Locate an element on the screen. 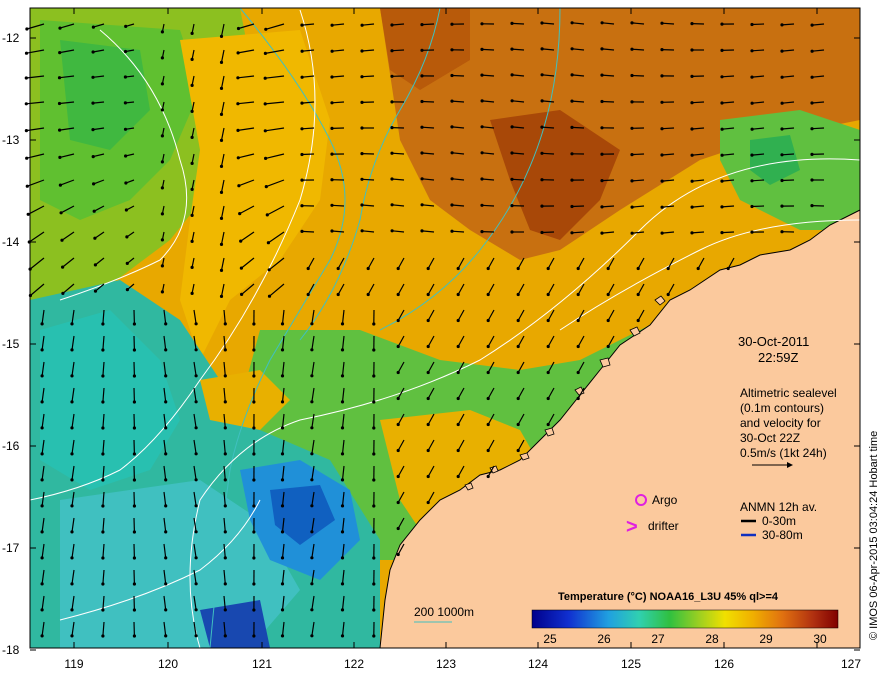  drifter-icon: > is located at coordinates (632, 527).